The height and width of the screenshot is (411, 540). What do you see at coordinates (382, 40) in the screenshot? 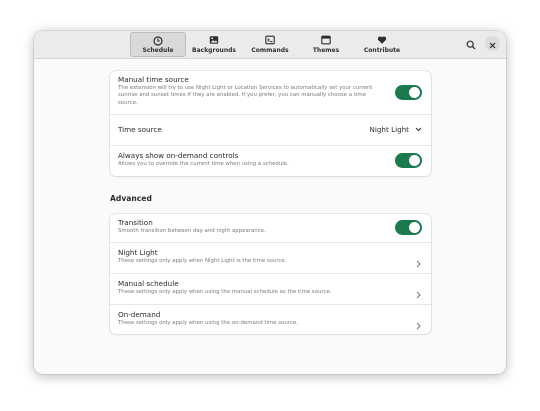
I see `heart-icon` at bounding box center [382, 40].